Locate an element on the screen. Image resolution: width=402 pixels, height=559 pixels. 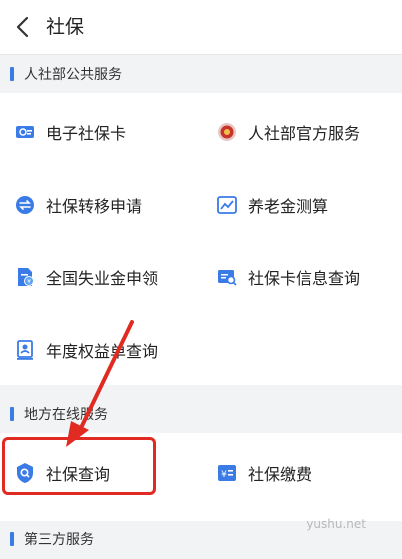
watermark: yushu.net is located at coordinates (336, 524).